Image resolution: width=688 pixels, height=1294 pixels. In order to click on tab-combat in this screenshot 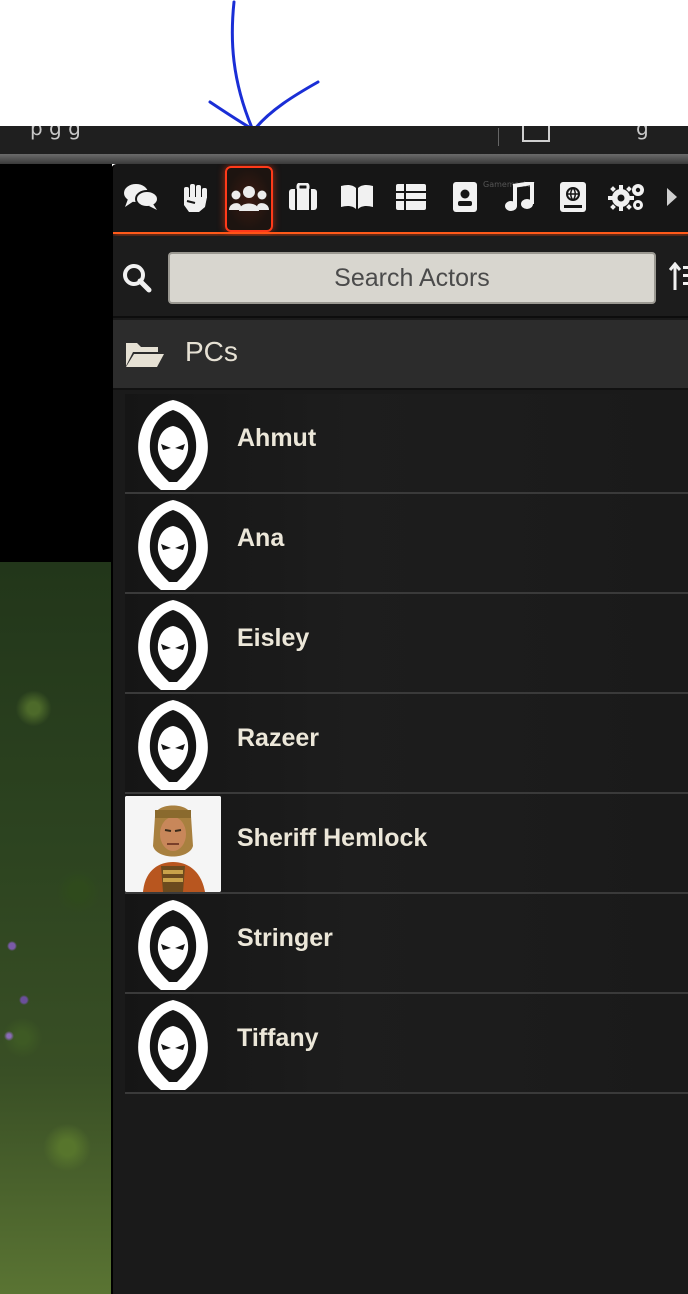, I will do `click(195, 197)`.